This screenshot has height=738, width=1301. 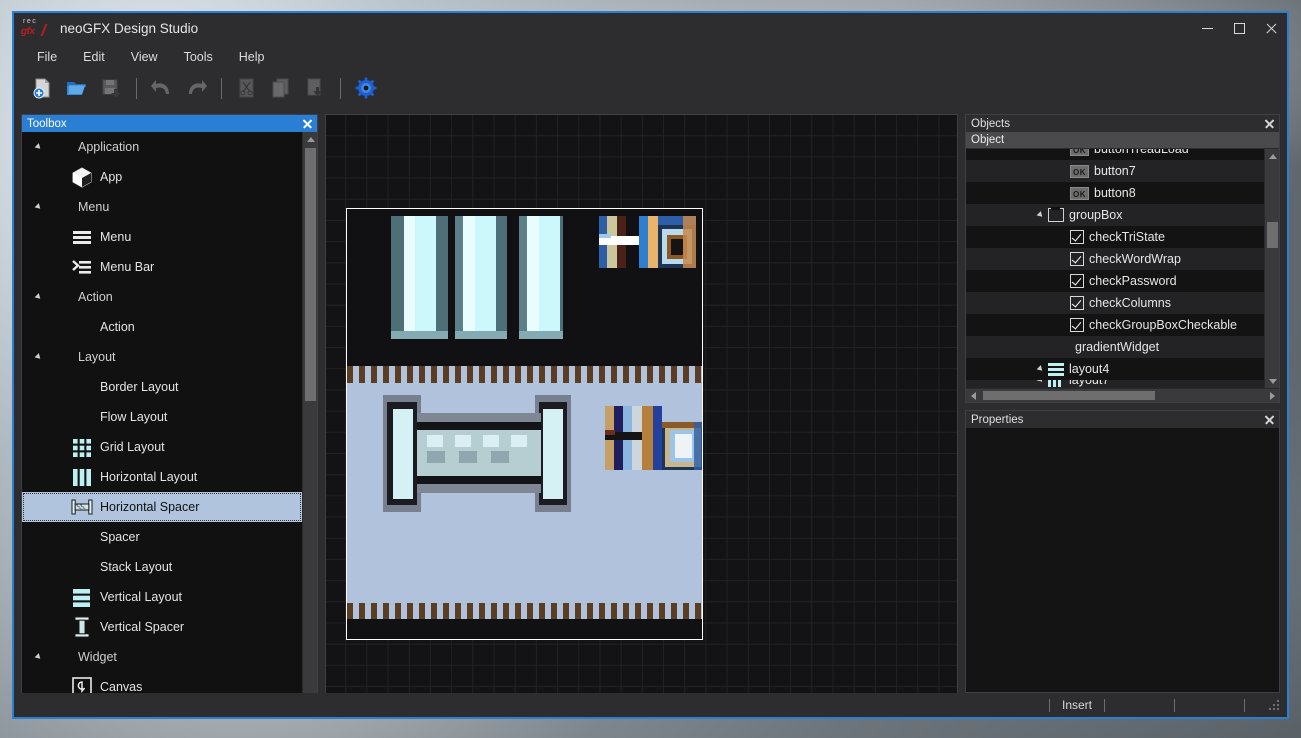 I want to click on menu-item-help: Help, so click(x=252, y=57).